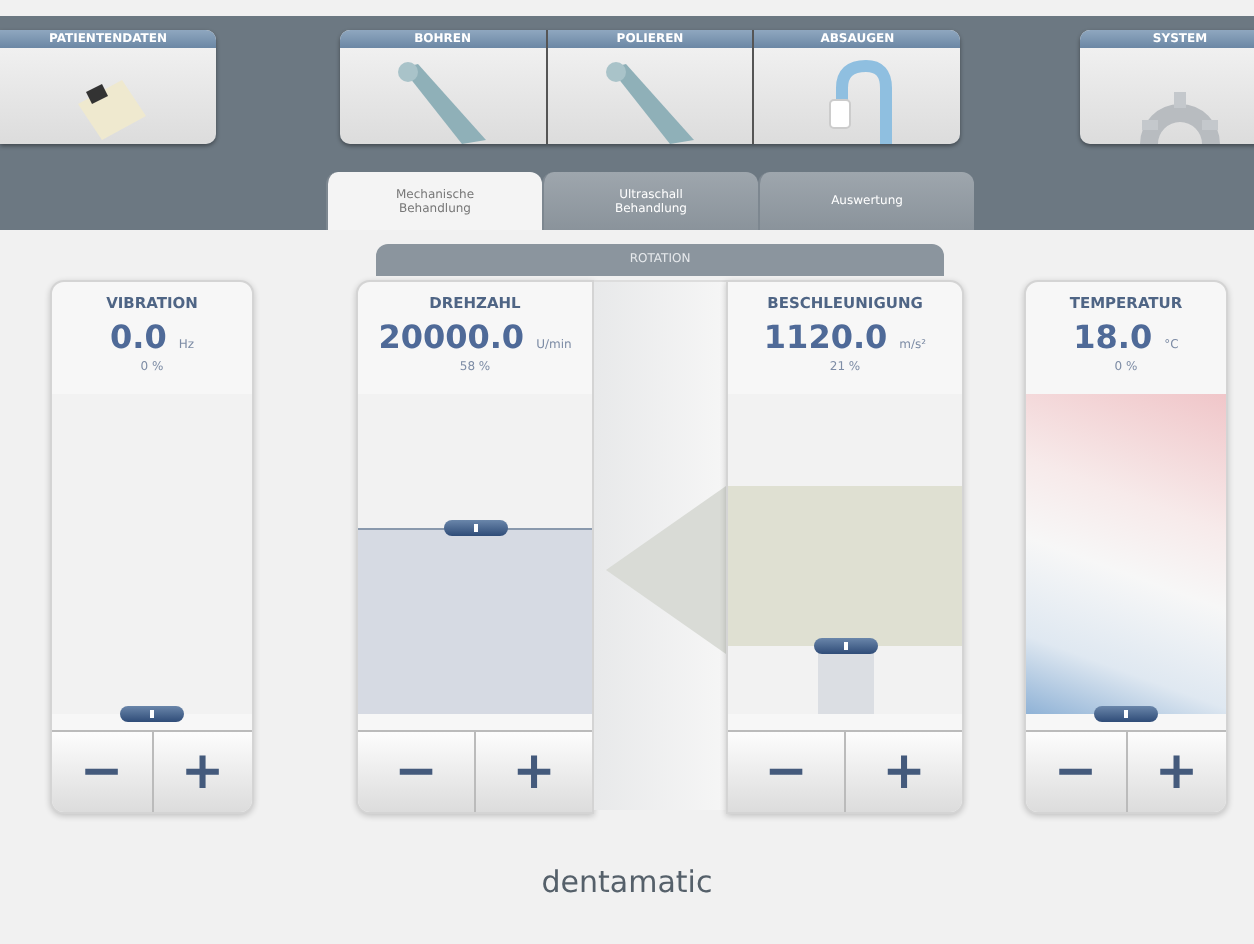  I want to click on meter-value: 1120.0, so click(825, 337).